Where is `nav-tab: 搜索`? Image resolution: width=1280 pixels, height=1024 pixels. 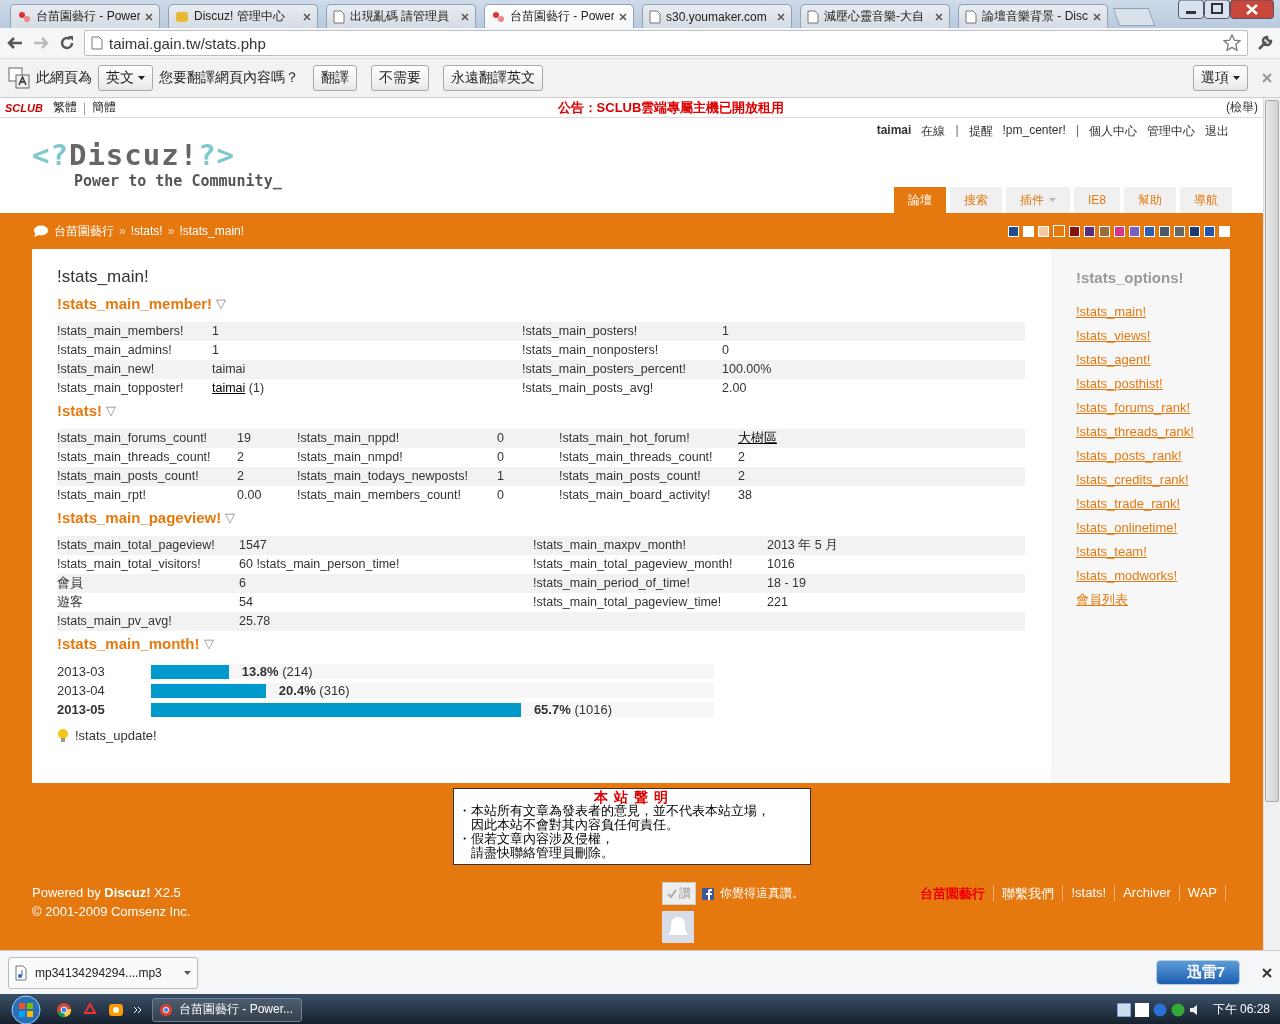 nav-tab: 搜索 is located at coordinates (976, 200).